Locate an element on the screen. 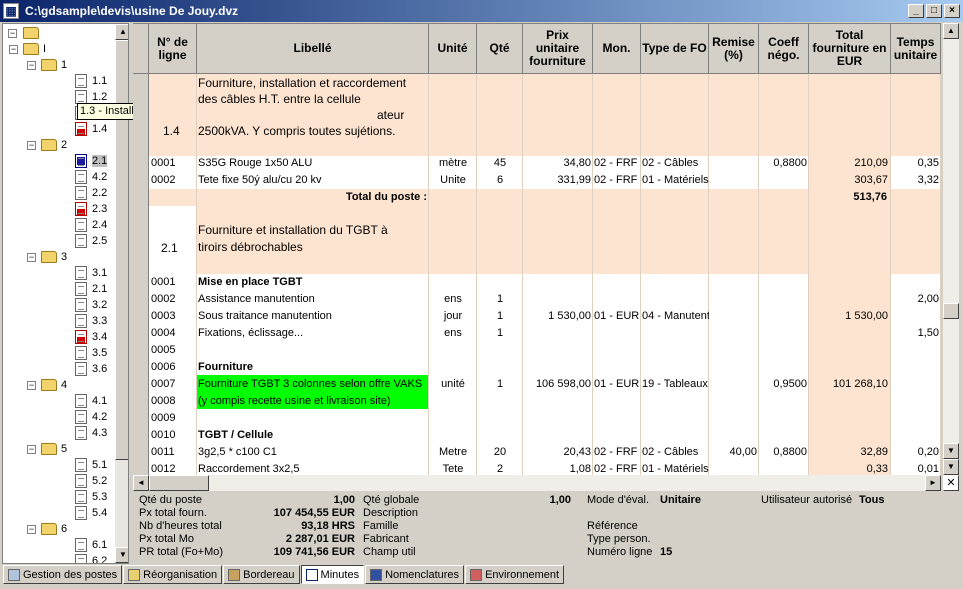 This screenshot has height=589, width=963. tree-item-poste: 2.3 is located at coordinates (91, 209).